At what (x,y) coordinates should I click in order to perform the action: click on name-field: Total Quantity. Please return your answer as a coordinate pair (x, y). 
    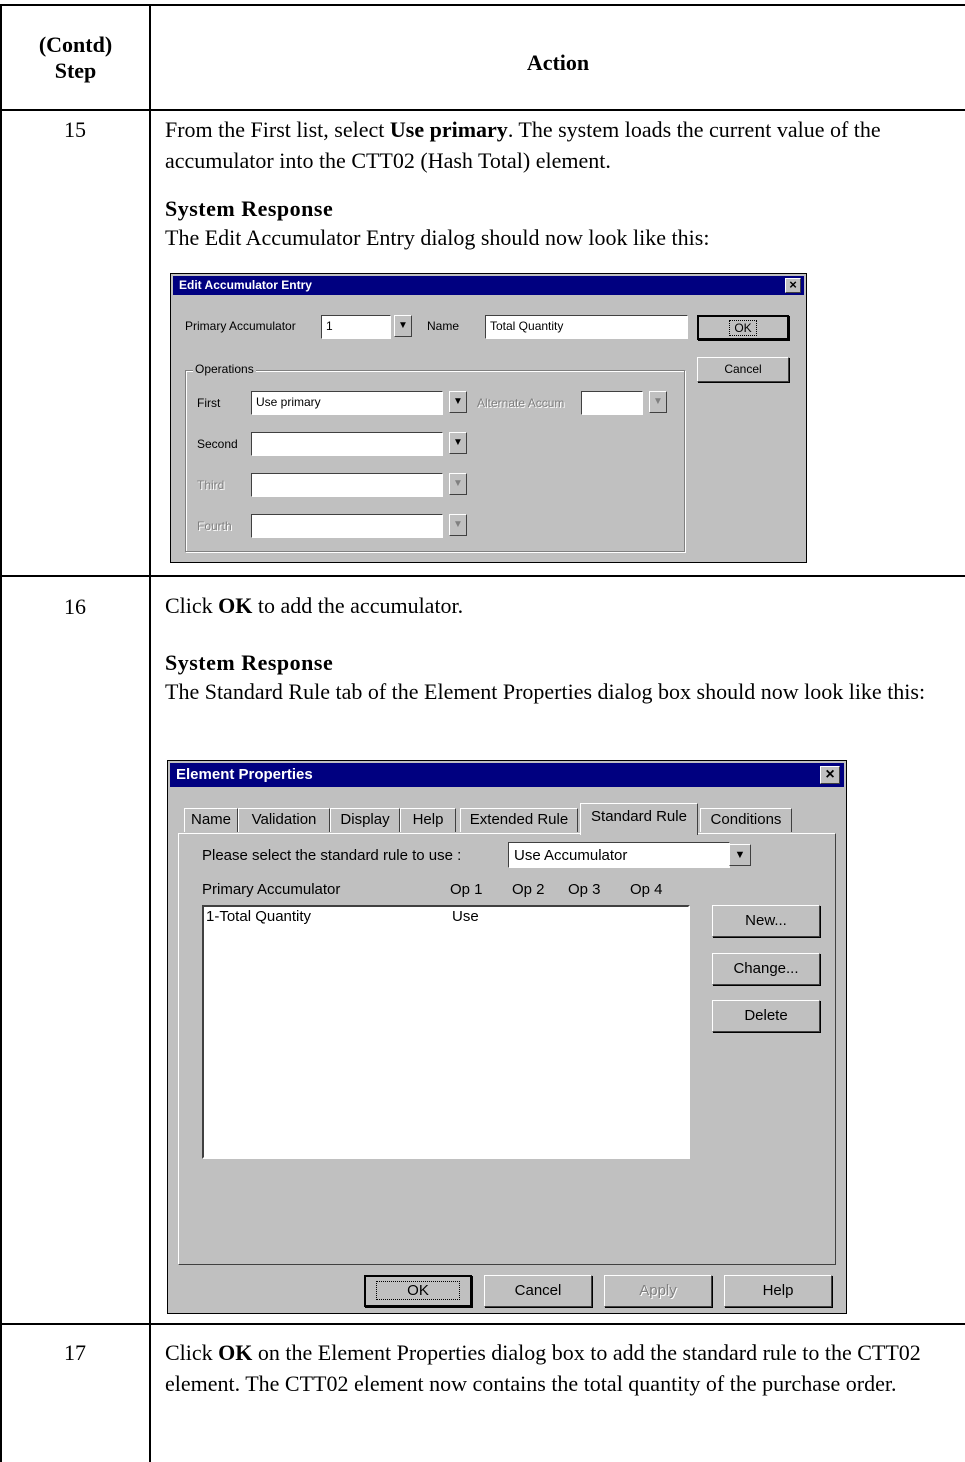
    Looking at the image, I should click on (586, 327).